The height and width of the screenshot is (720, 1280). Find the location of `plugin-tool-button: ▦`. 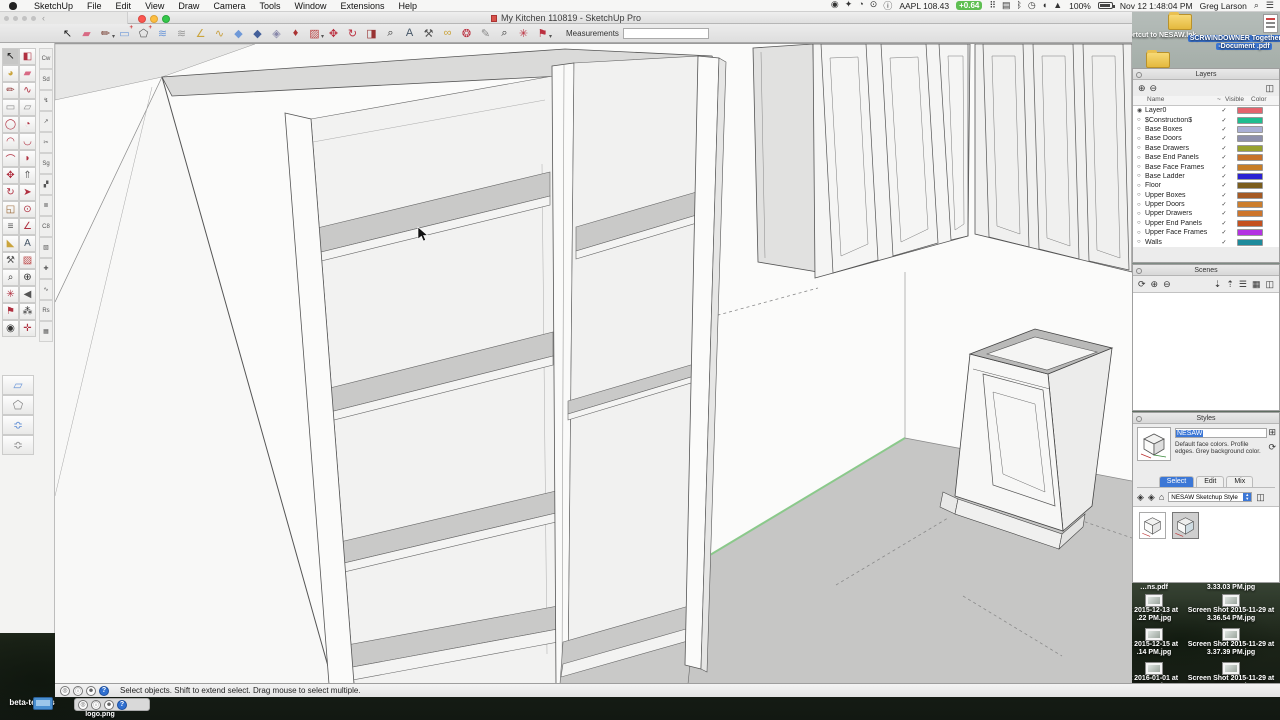

plugin-tool-button: ▦ is located at coordinates (46, 331).